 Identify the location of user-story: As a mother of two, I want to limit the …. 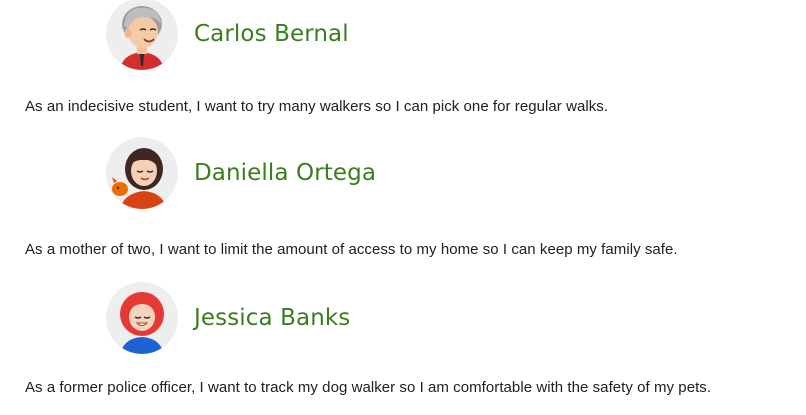
(351, 249).